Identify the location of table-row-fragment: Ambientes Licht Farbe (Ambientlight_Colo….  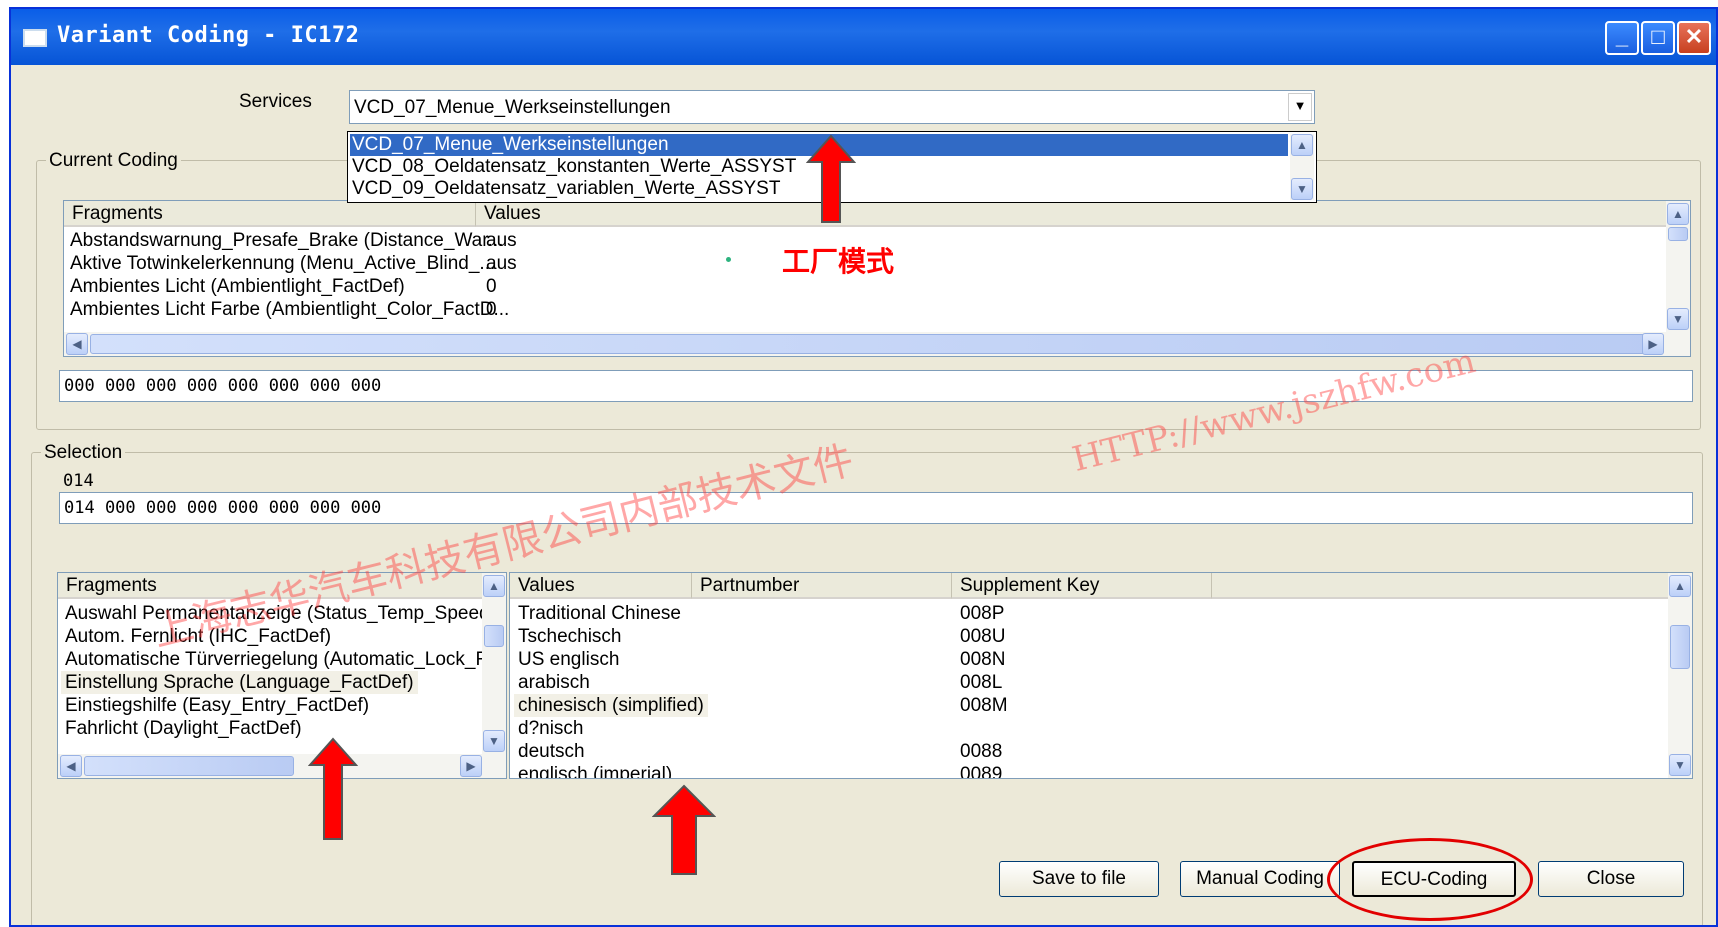
(289, 309).